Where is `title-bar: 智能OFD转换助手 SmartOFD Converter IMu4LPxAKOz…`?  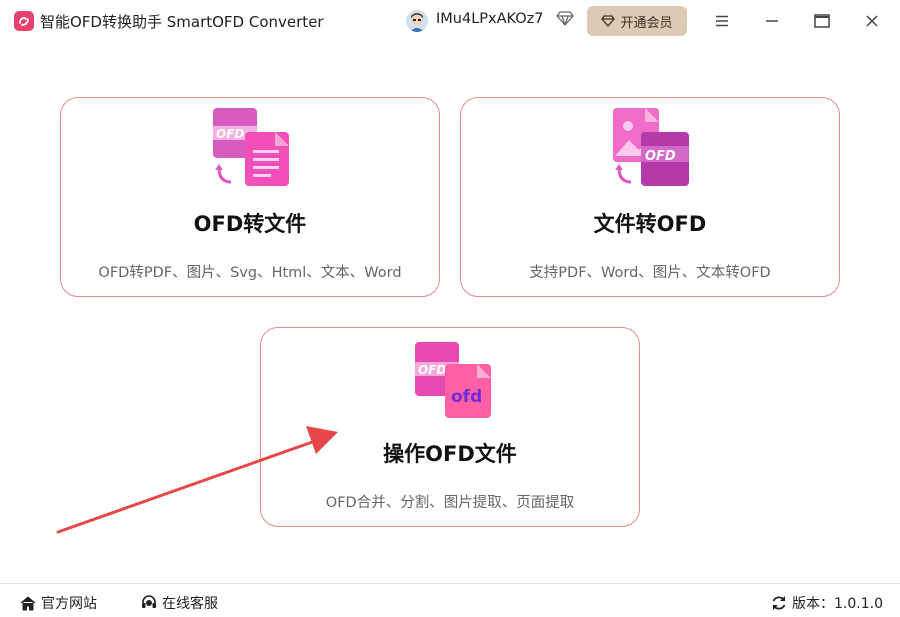 title-bar: 智能OFD转换助手 SmartOFD Converter IMu4LPxAKOz… is located at coordinates (450, 21).